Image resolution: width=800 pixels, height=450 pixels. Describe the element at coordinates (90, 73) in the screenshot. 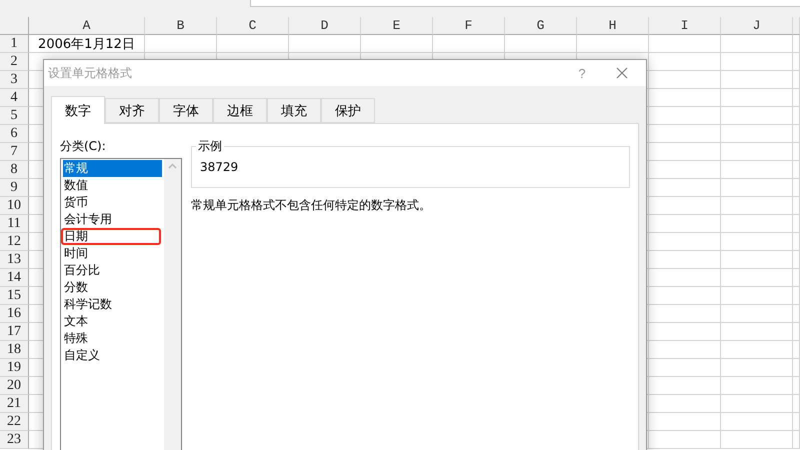

I see `dialog-title: 设置单元格格式` at that location.